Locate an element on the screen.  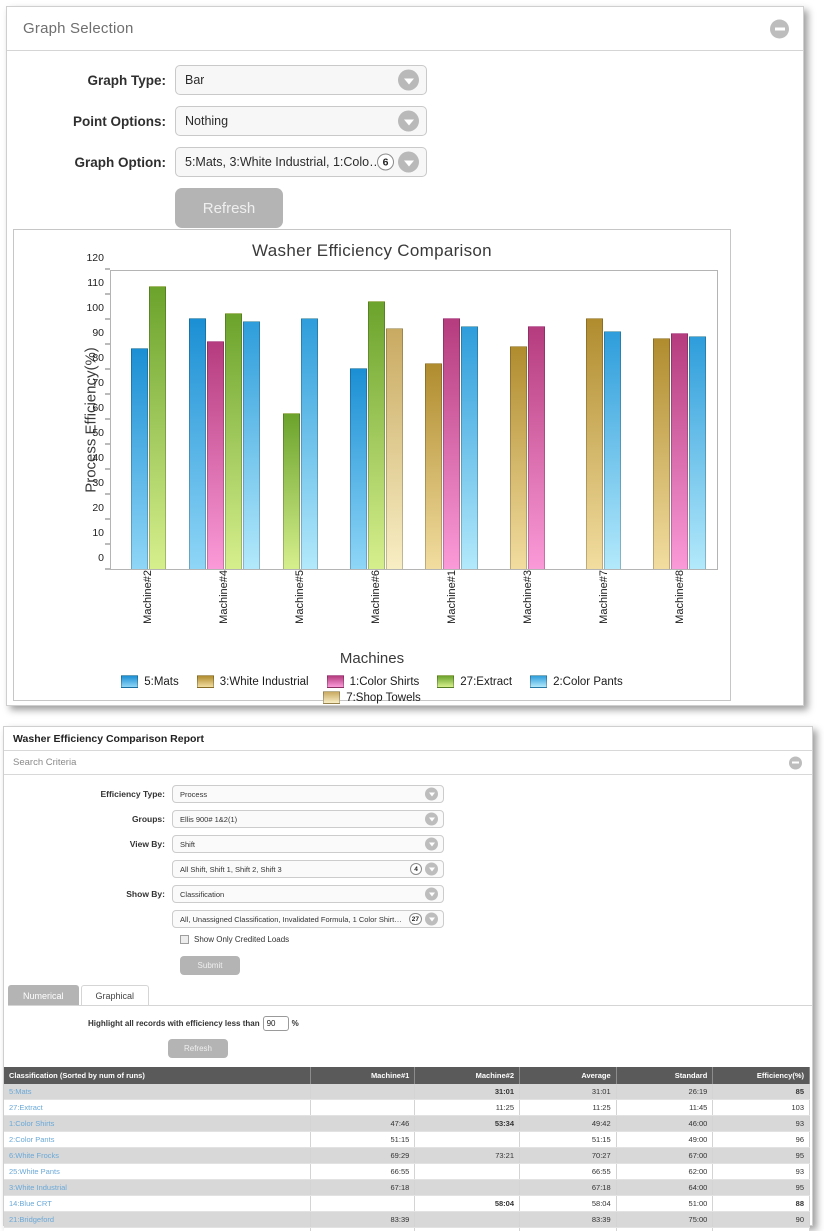
tab-numerical: Numerical is located at coordinates (43, 995).